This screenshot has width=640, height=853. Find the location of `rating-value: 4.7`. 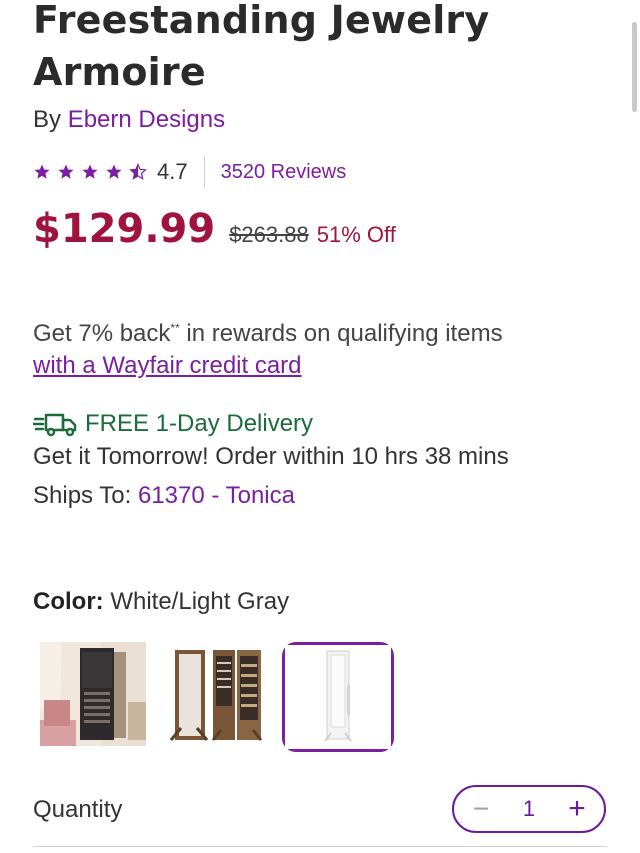

rating-value: 4.7 is located at coordinates (172, 171).